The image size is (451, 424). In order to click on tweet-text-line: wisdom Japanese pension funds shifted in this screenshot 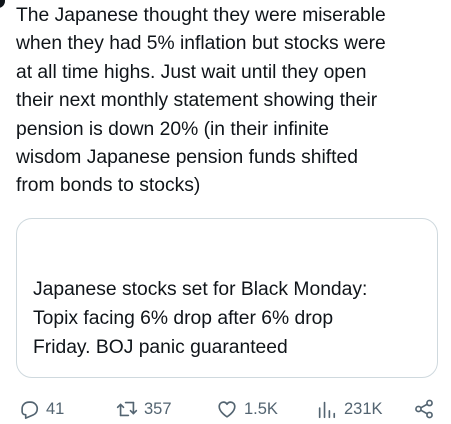, I will do `click(187, 158)`.